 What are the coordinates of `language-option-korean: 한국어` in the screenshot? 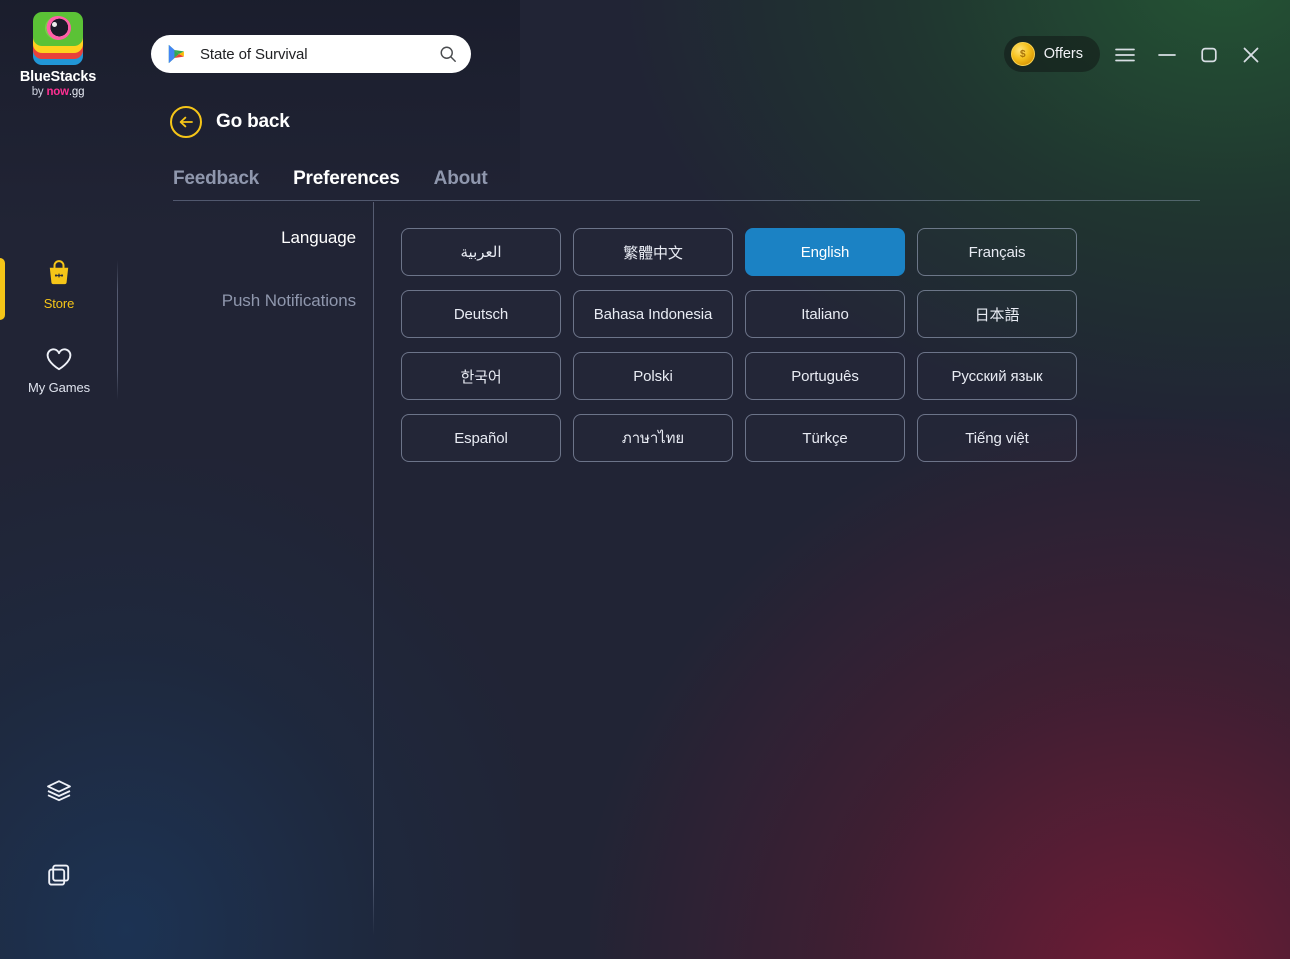 It's located at (481, 376).